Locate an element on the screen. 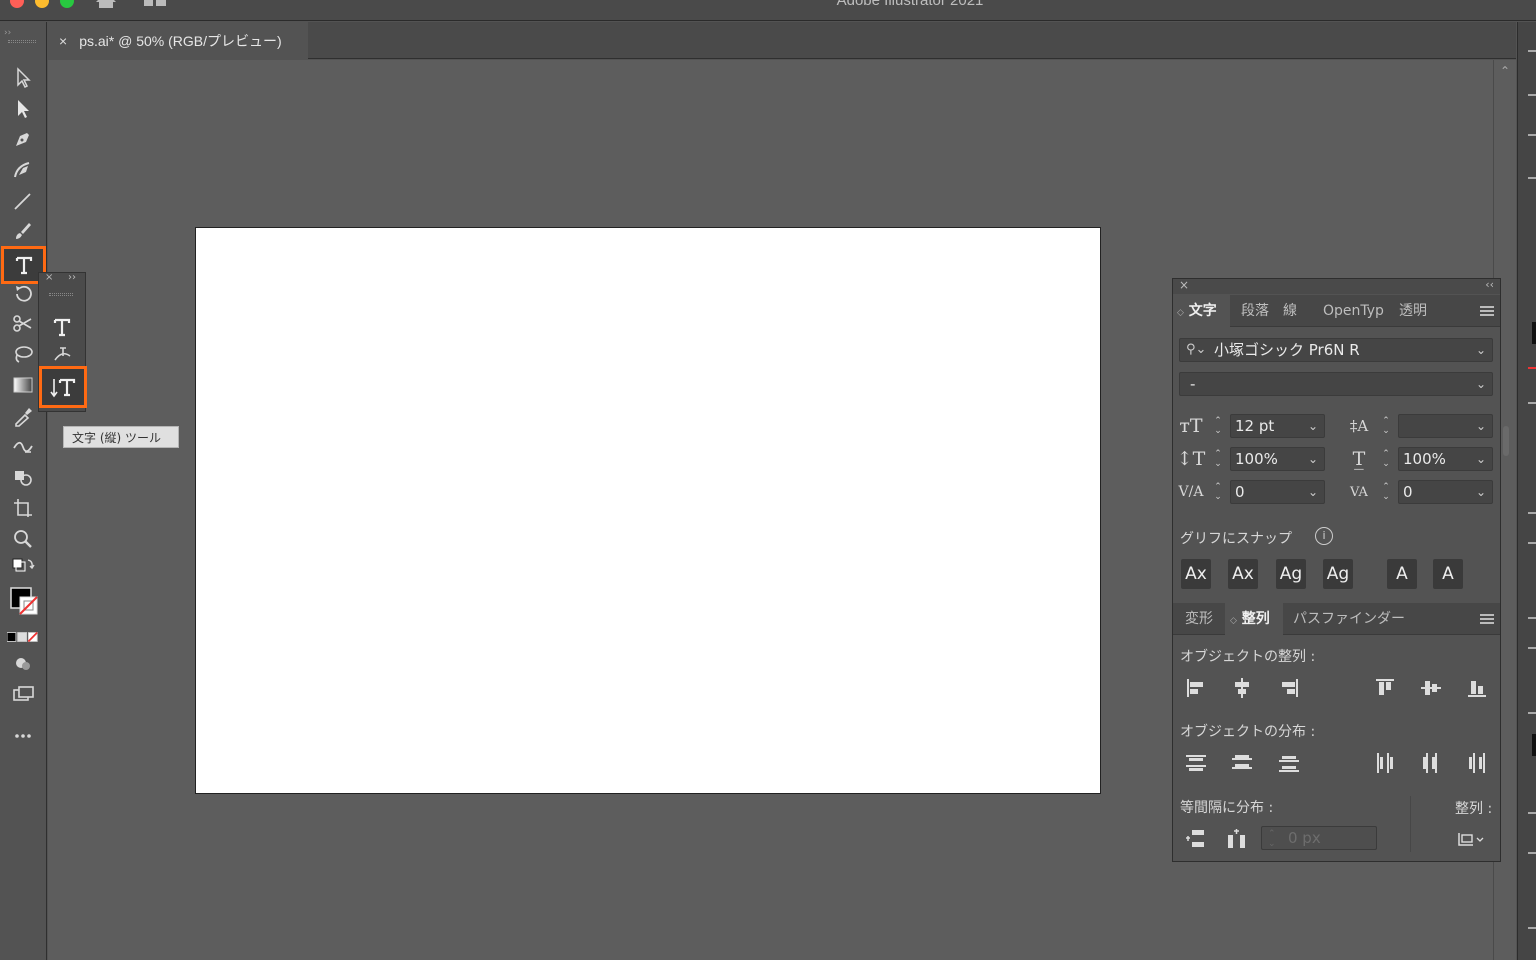 The image size is (1536, 960). panel-close-icon: × is located at coordinates (1184, 285).